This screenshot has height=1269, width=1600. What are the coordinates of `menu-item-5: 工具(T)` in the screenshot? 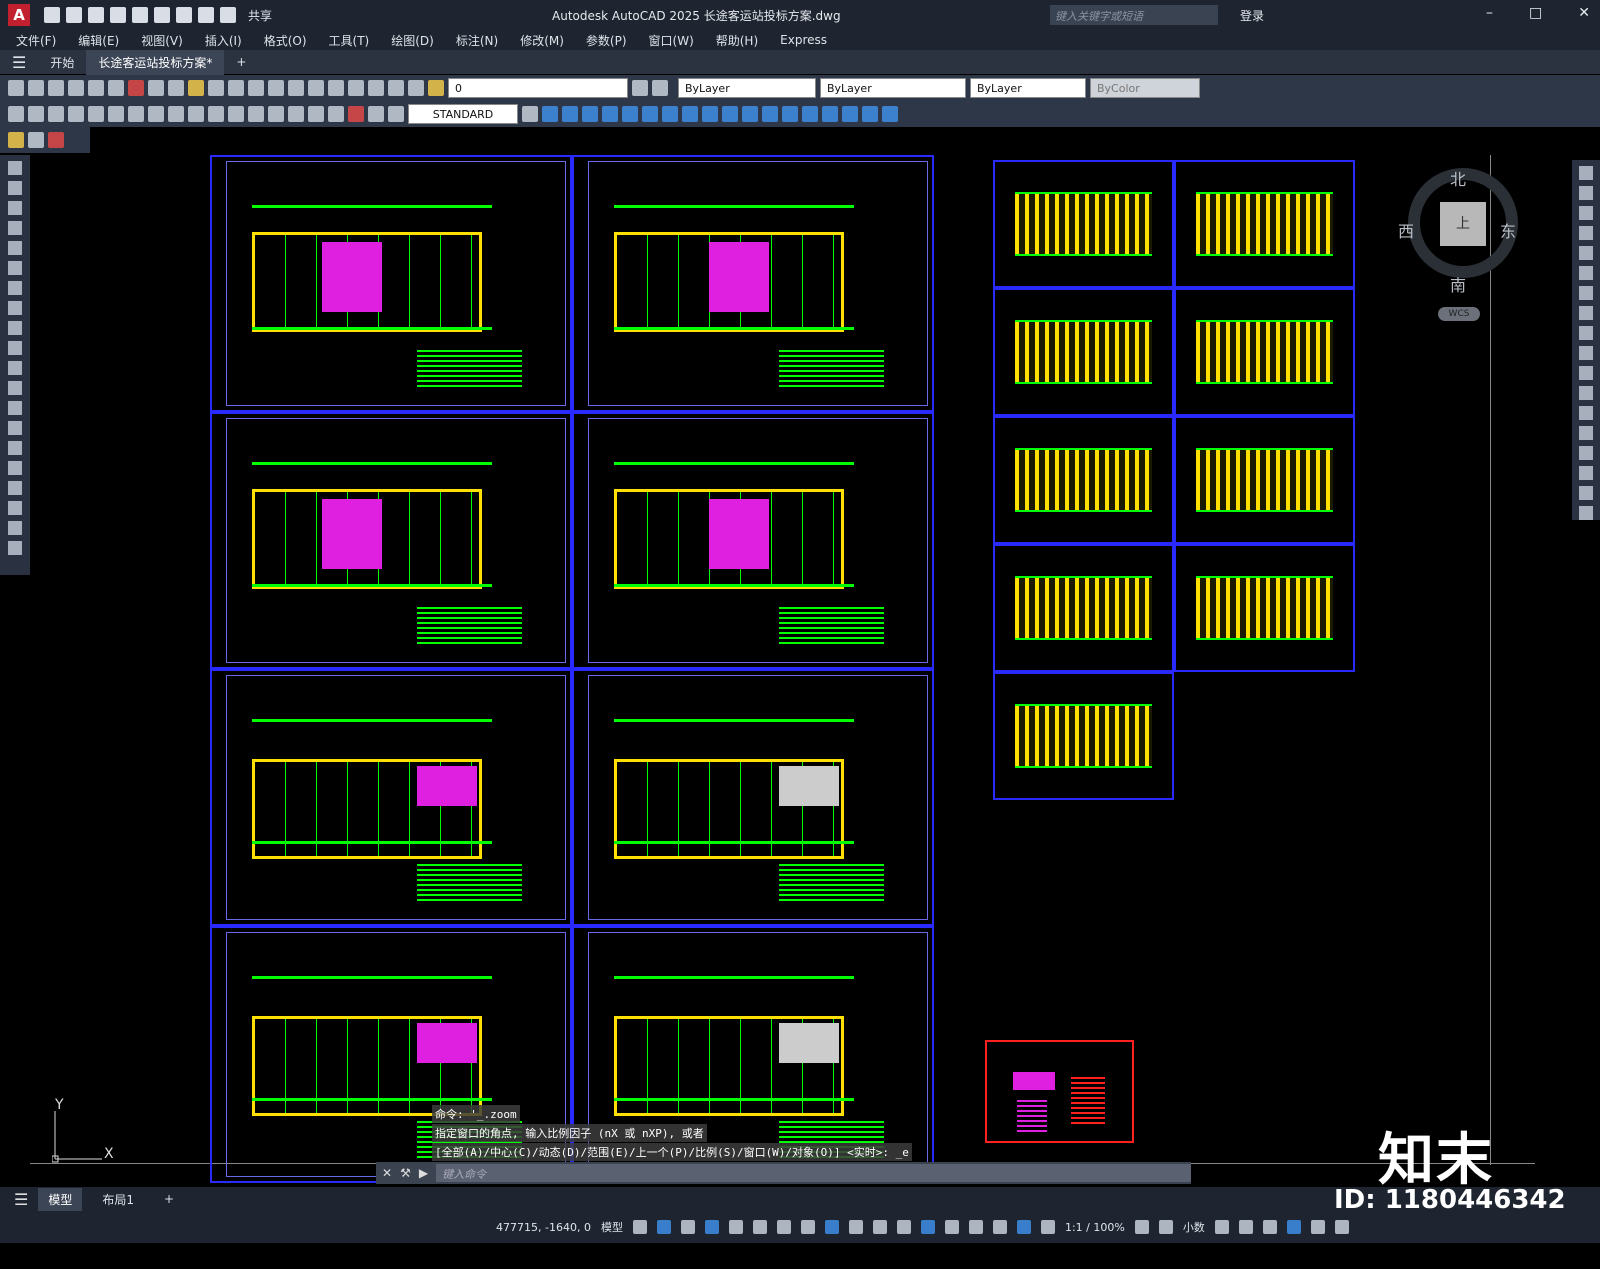 It's located at (349, 40).